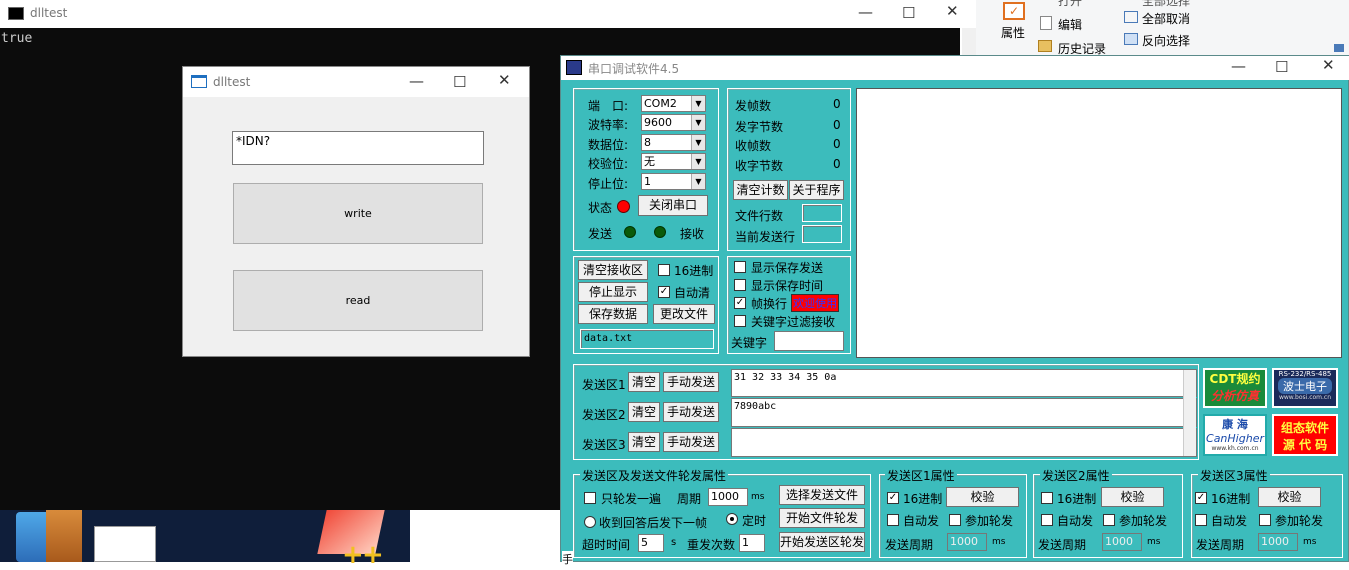 This screenshot has height=570, width=1349. I want to click on send-area-3-hex-checkbox: ✓, so click(1201, 498).